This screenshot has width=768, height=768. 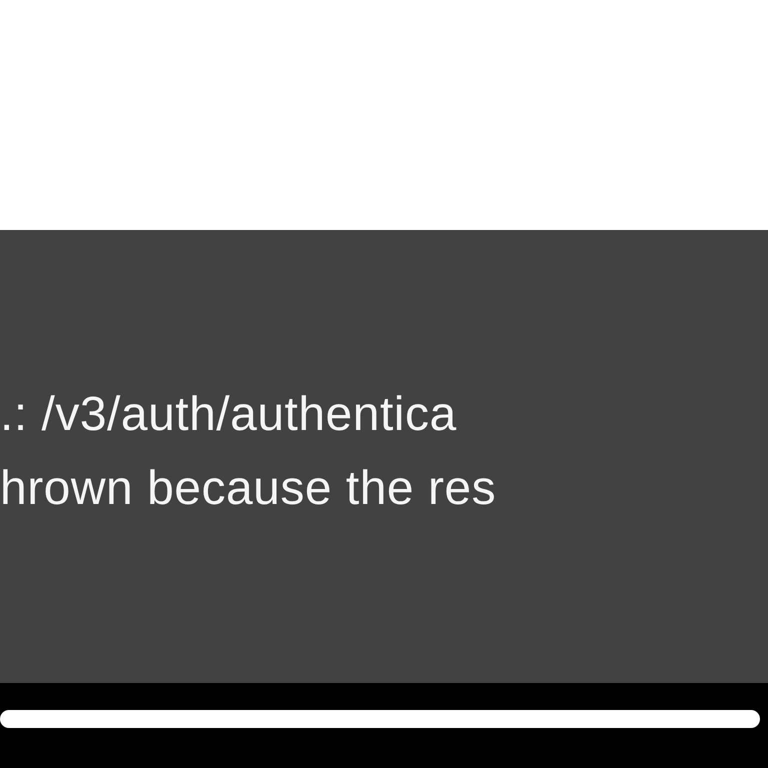 I want to click on error-message-line: .: /v3/auth/authentica, so click(x=228, y=414).